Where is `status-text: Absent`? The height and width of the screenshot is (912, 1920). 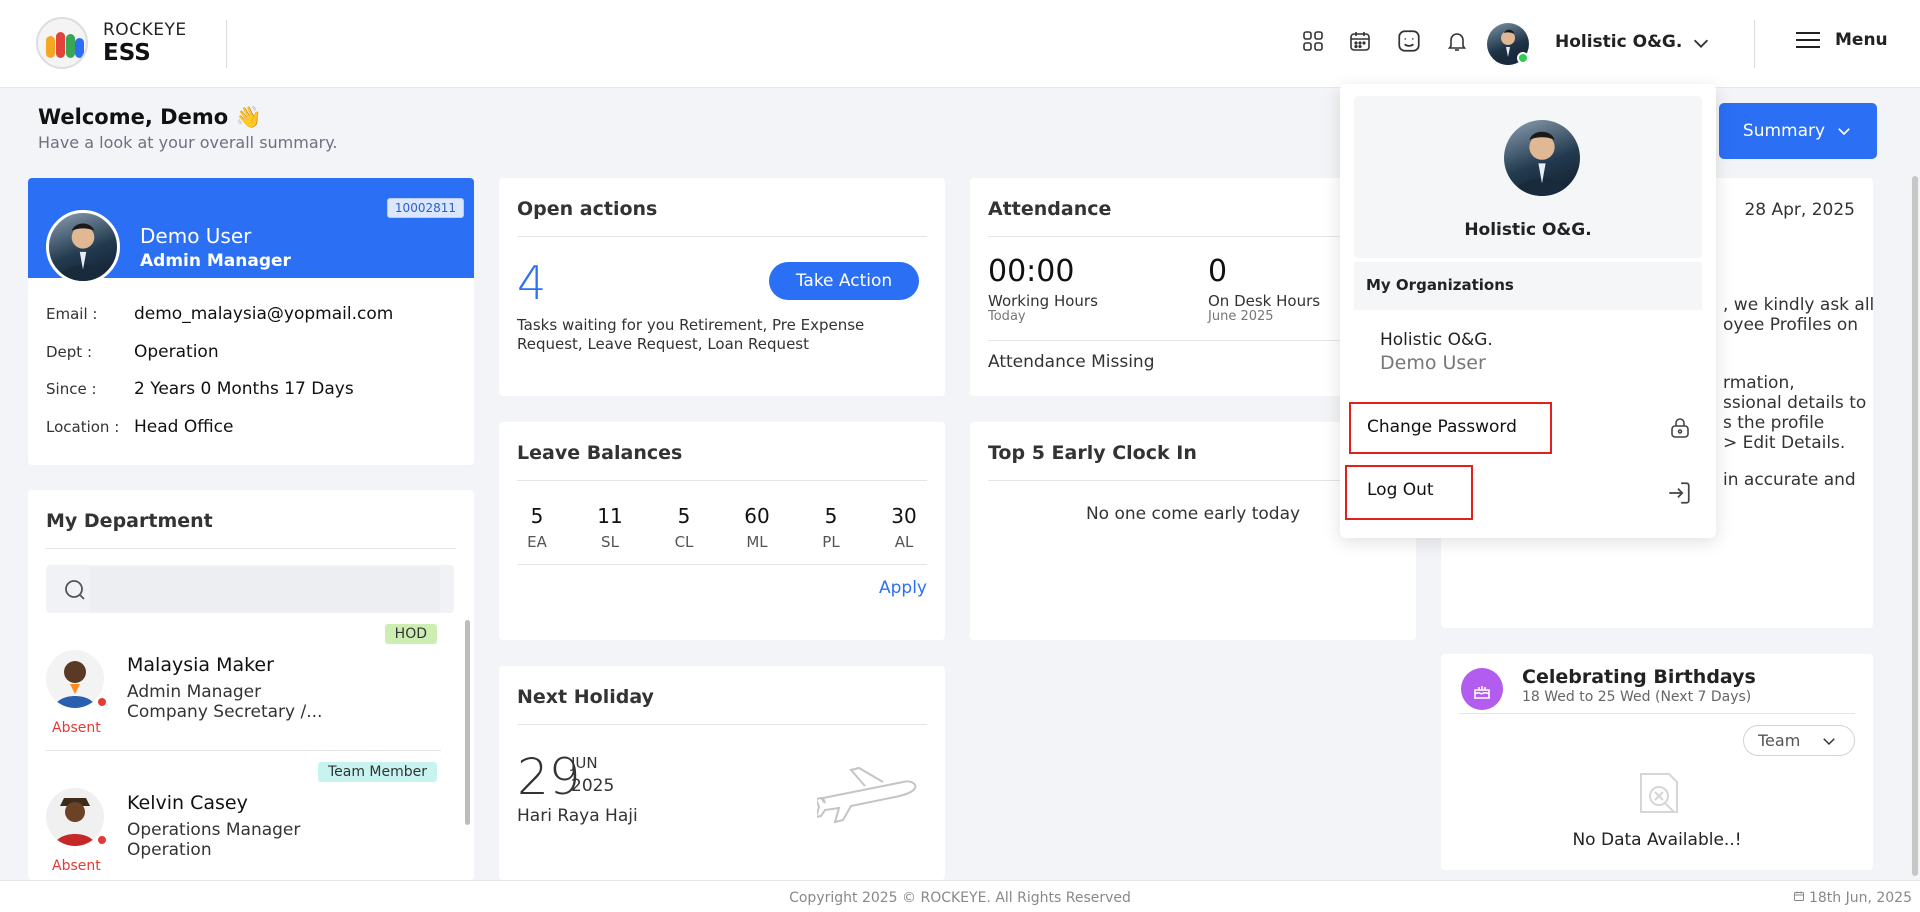 status-text: Absent is located at coordinates (76, 866).